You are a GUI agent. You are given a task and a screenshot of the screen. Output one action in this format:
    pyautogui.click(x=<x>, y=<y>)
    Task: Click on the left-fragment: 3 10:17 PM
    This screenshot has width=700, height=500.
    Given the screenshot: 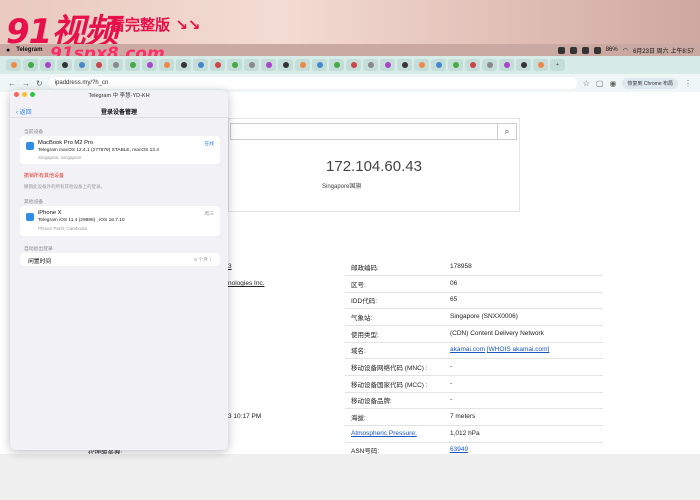 What is the action you would take?
    pyautogui.click(x=245, y=416)
    